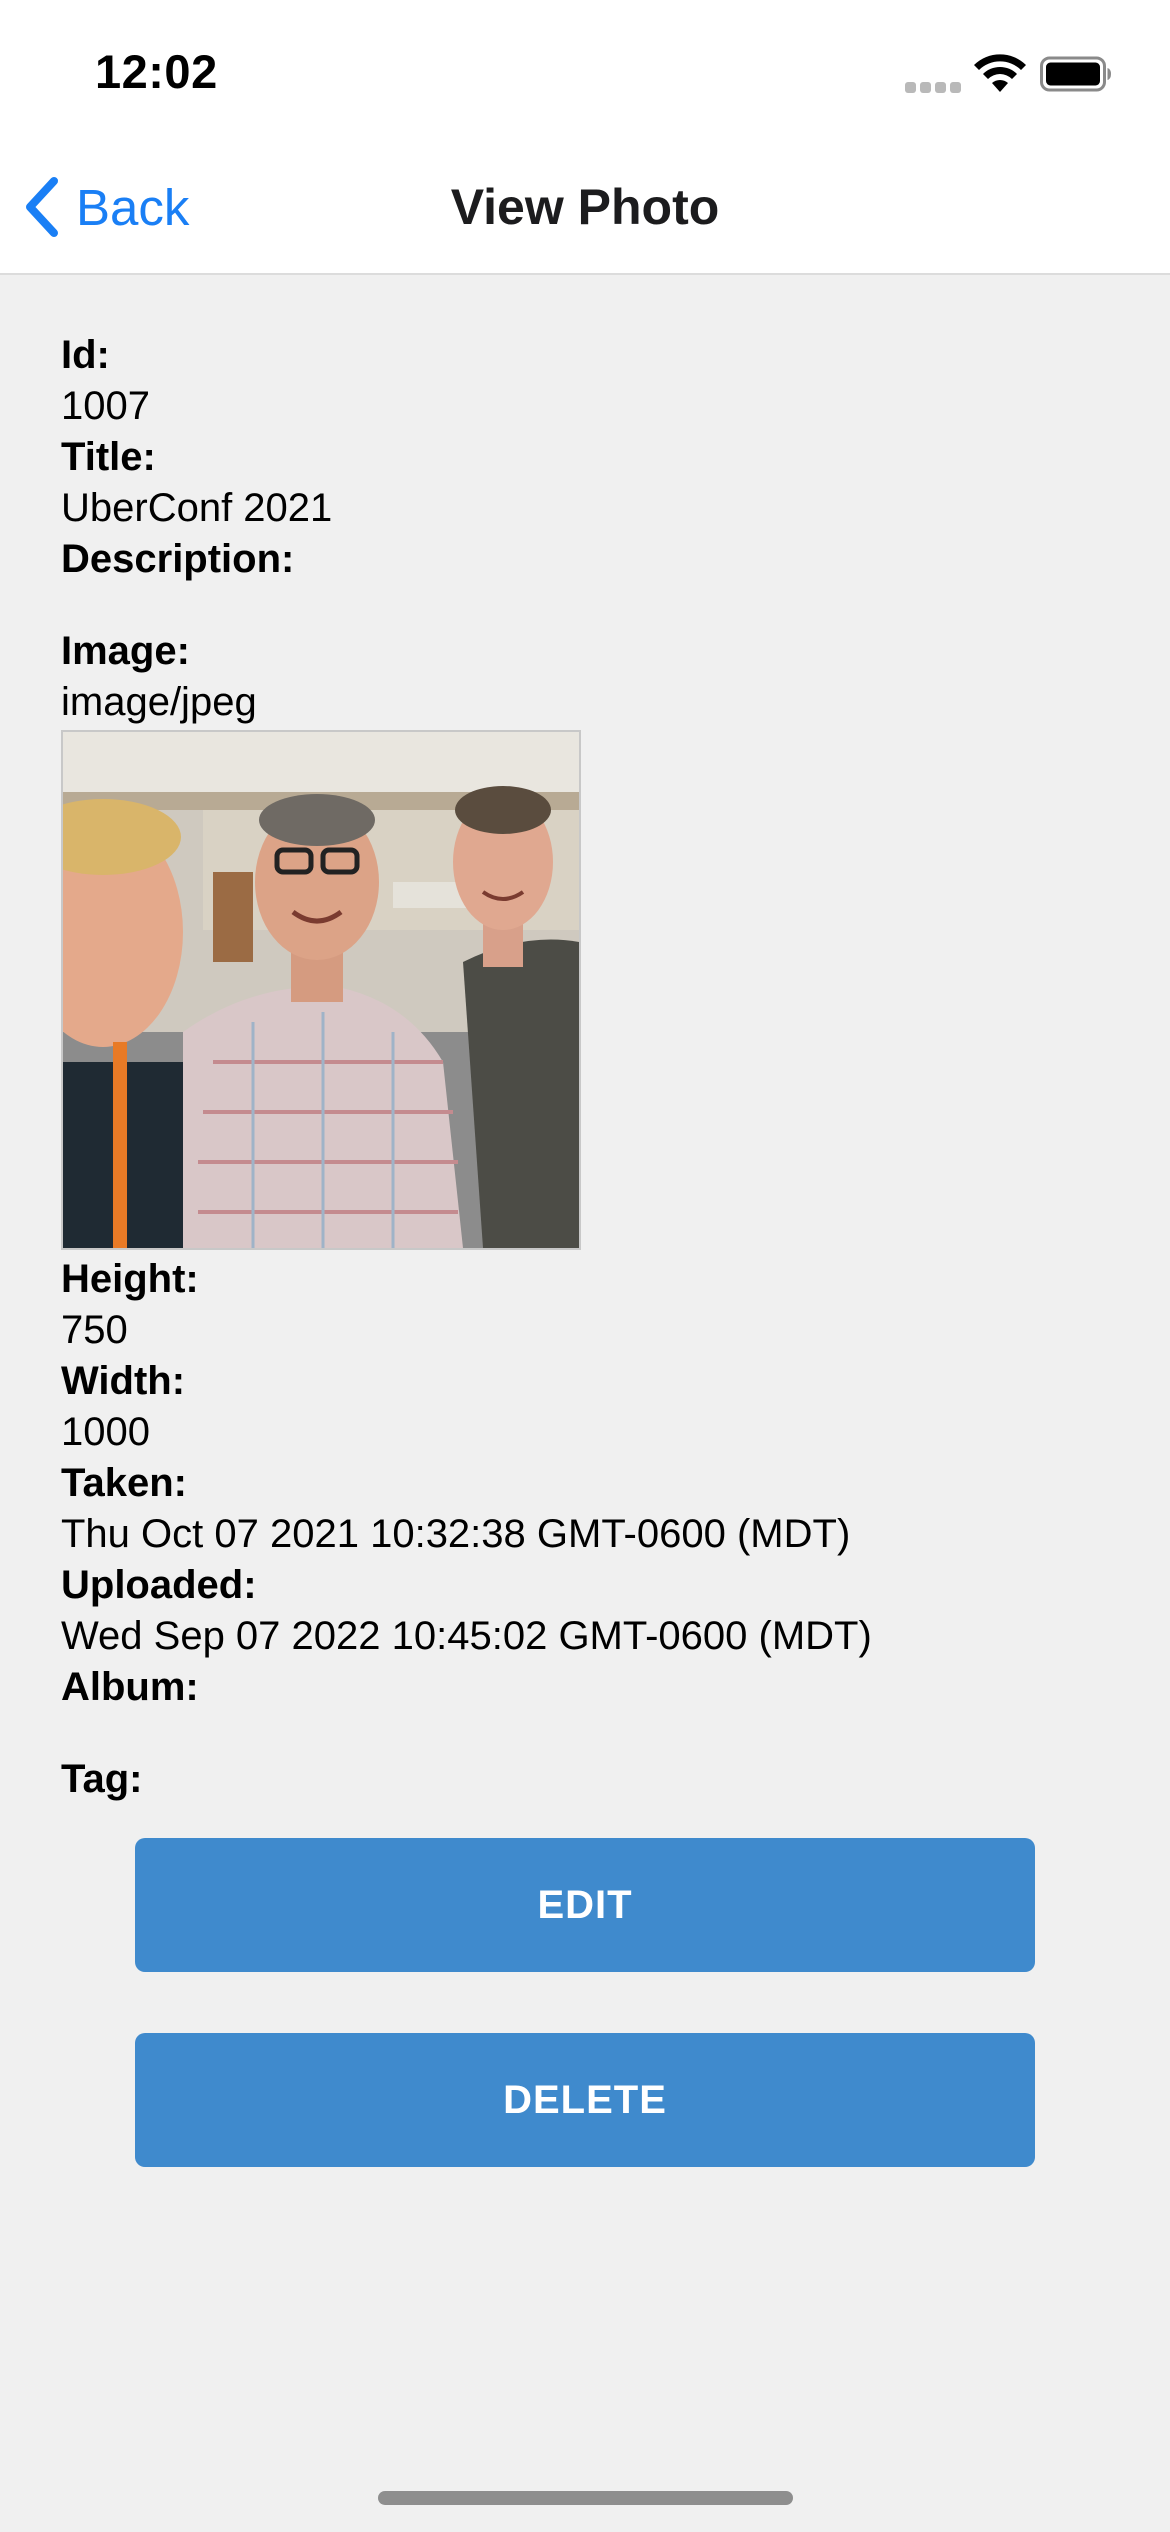 Image resolution: width=1170 pixels, height=2532 pixels. I want to click on edit-button: EDIT, so click(585, 1905).